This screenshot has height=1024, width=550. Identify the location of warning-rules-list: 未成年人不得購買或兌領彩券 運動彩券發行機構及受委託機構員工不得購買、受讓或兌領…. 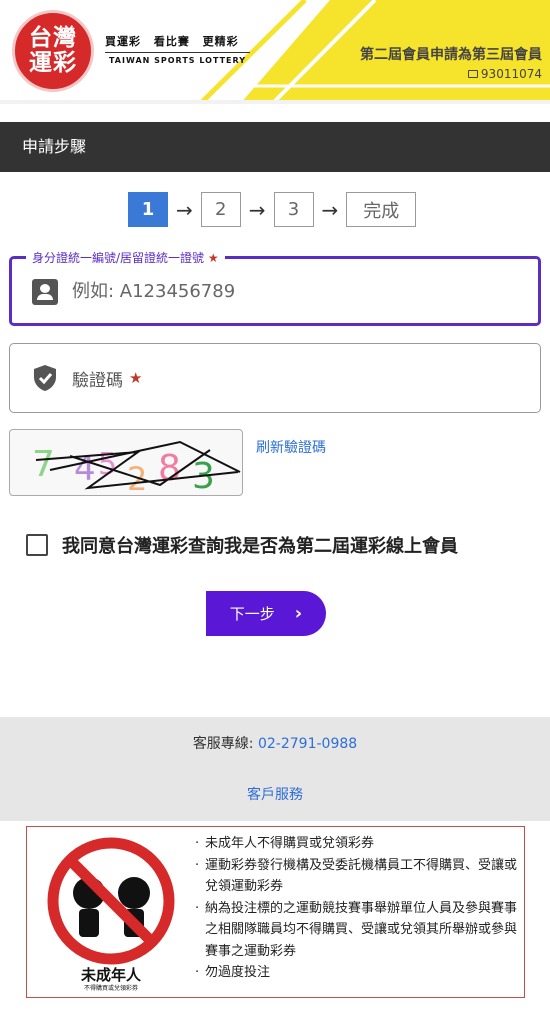
(357, 908).